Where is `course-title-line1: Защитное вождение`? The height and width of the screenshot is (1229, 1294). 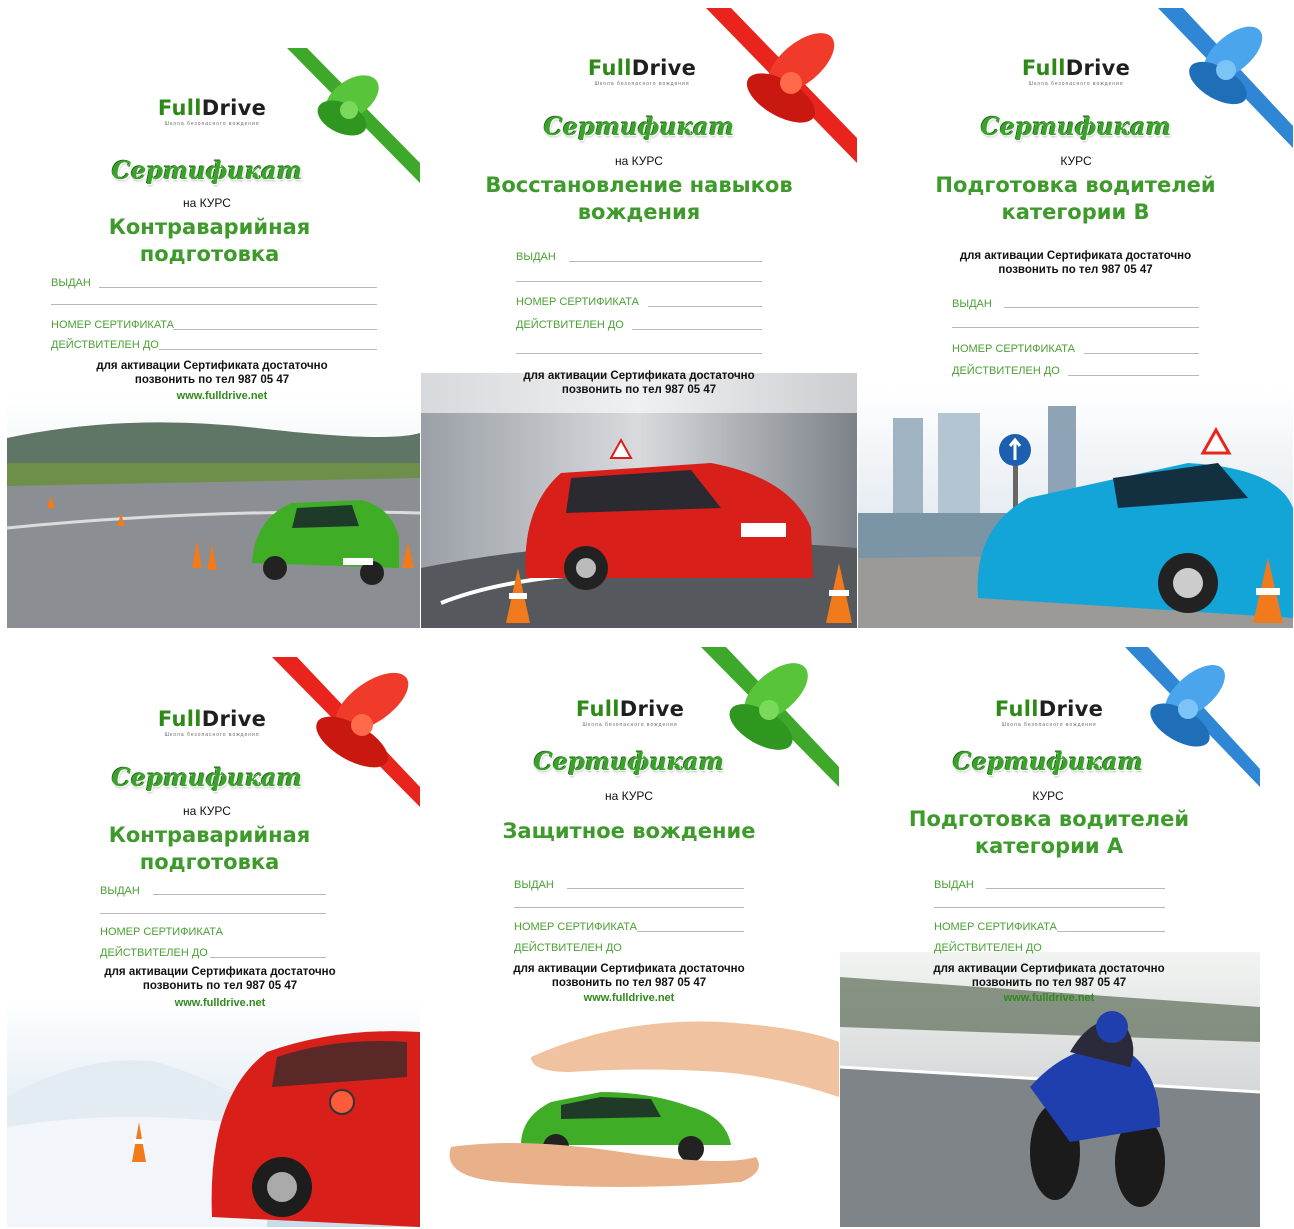
course-title-line1: Защитное вождение is located at coordinates (629, 831).